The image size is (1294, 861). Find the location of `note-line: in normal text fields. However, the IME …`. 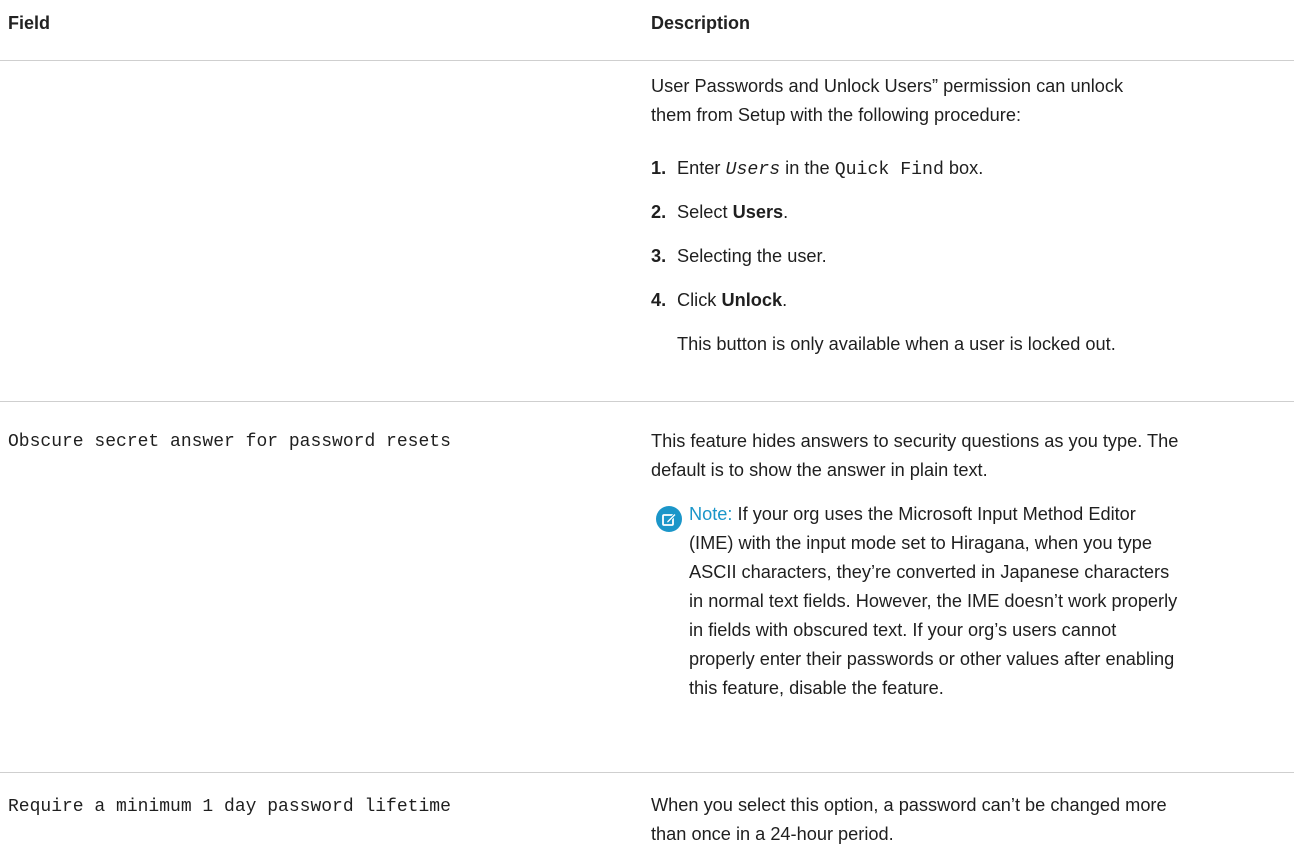

note-line: in normal text fields. However, the IME … is located at coordinates (933, 601).